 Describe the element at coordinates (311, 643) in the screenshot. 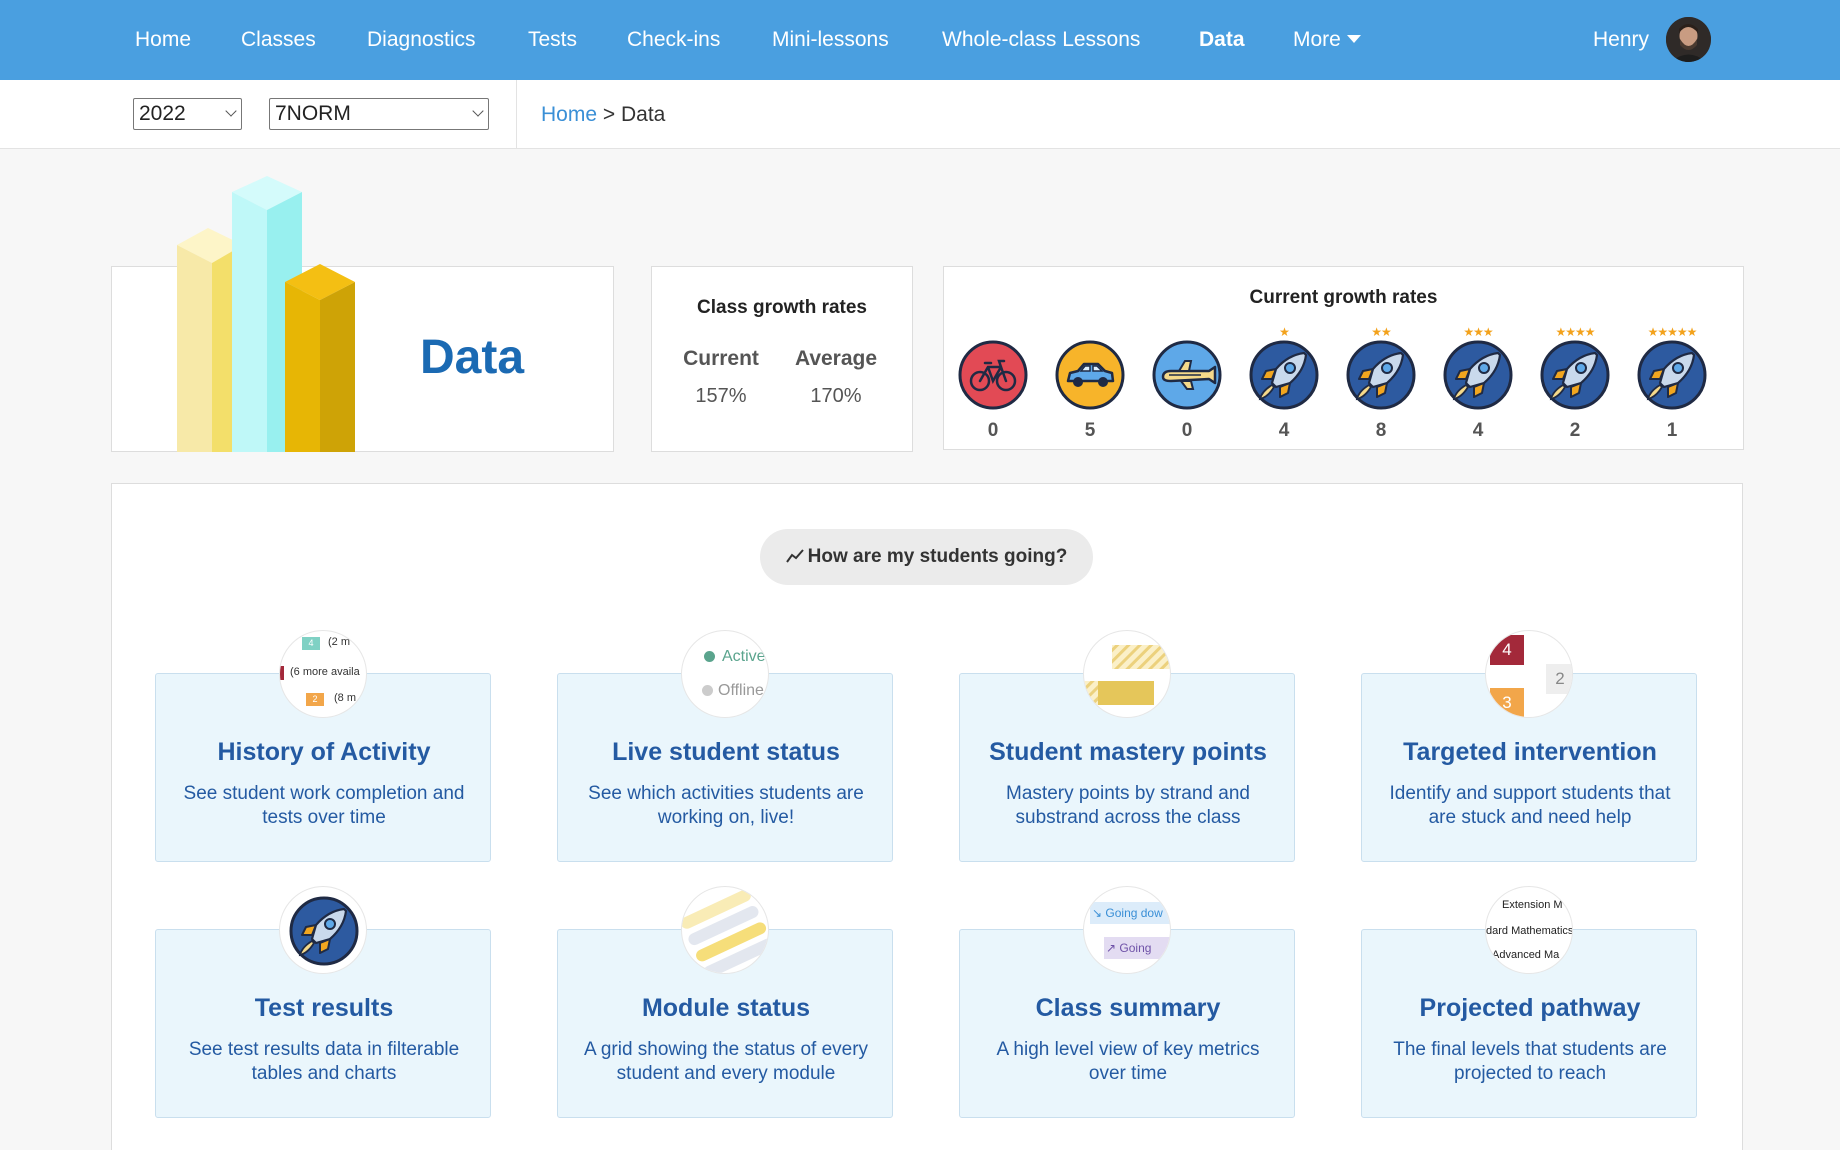

I see `count-badge: 4` at that location.